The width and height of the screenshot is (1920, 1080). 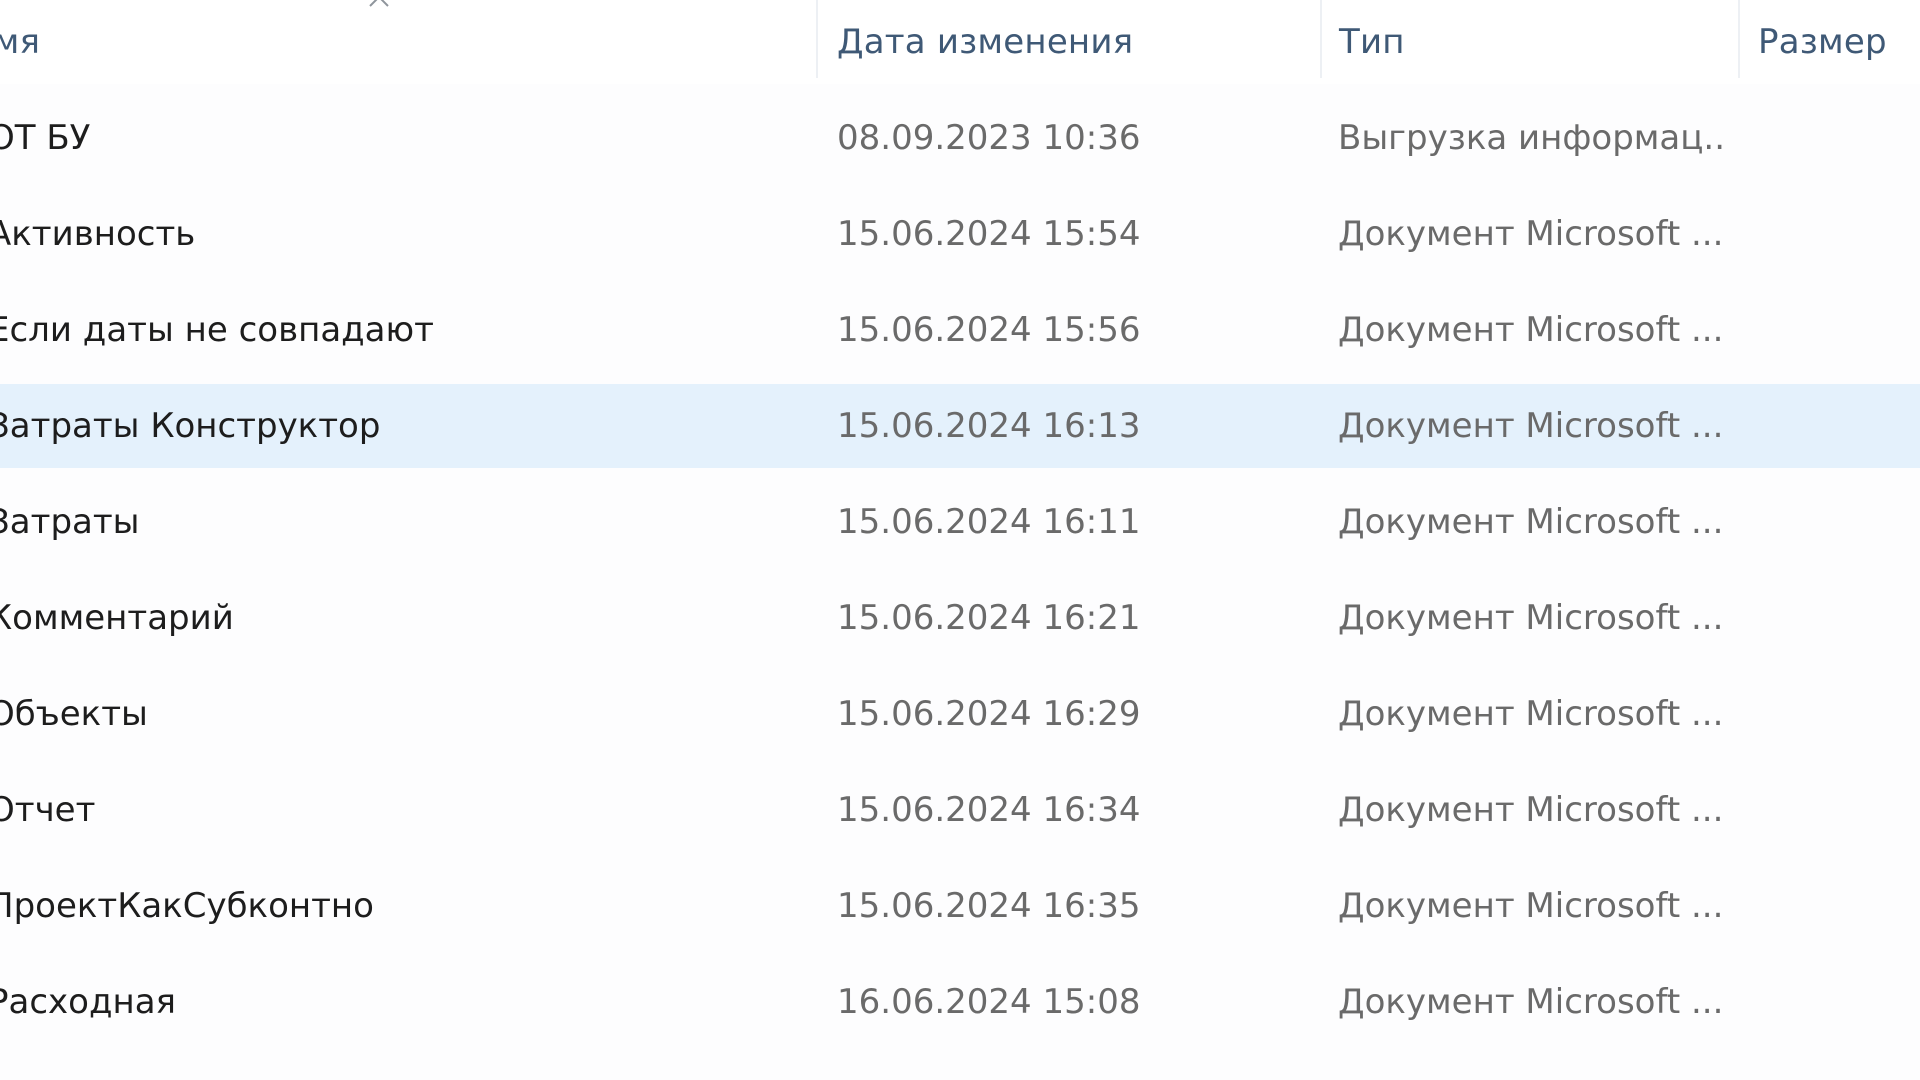 I want to click on column-header-size: Размер, so click(x=1839, y=42).